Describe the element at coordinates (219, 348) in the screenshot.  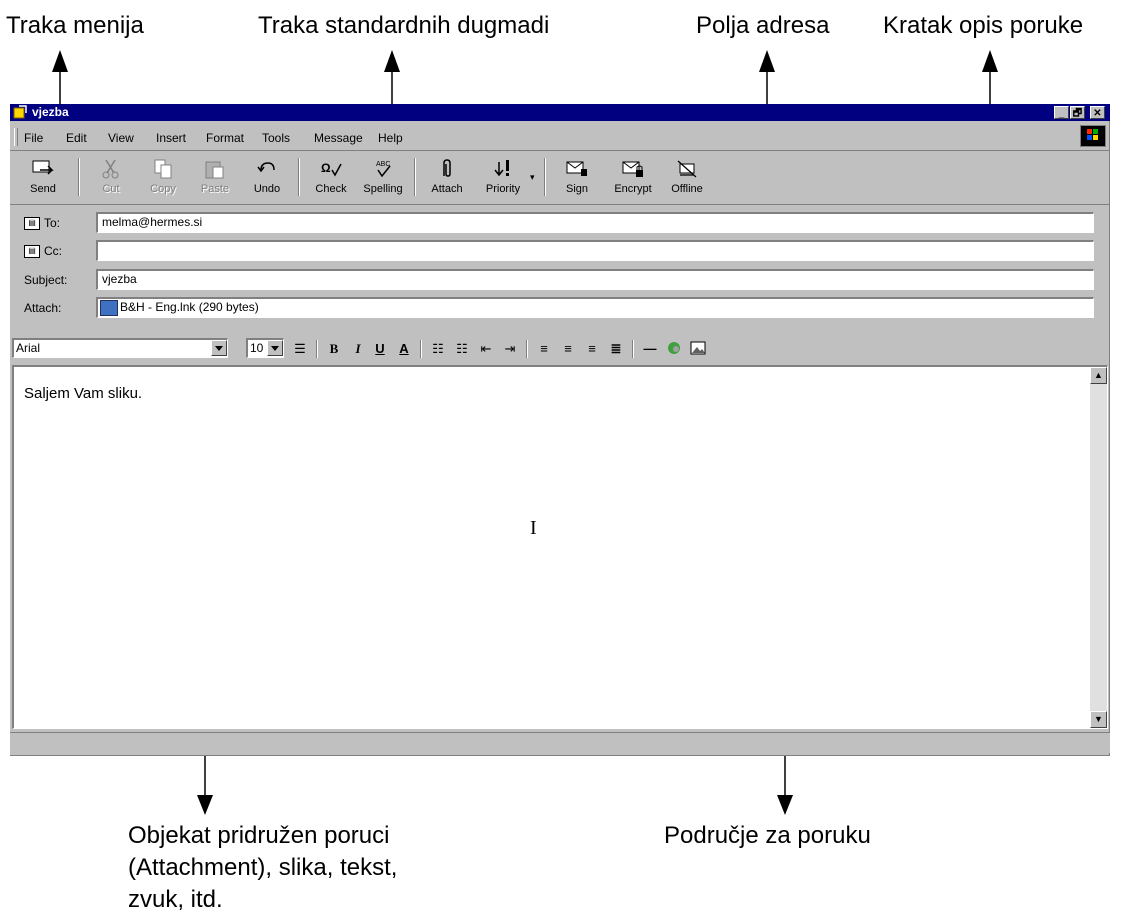
I see `font-dropdown-arrow-icon` at that location.